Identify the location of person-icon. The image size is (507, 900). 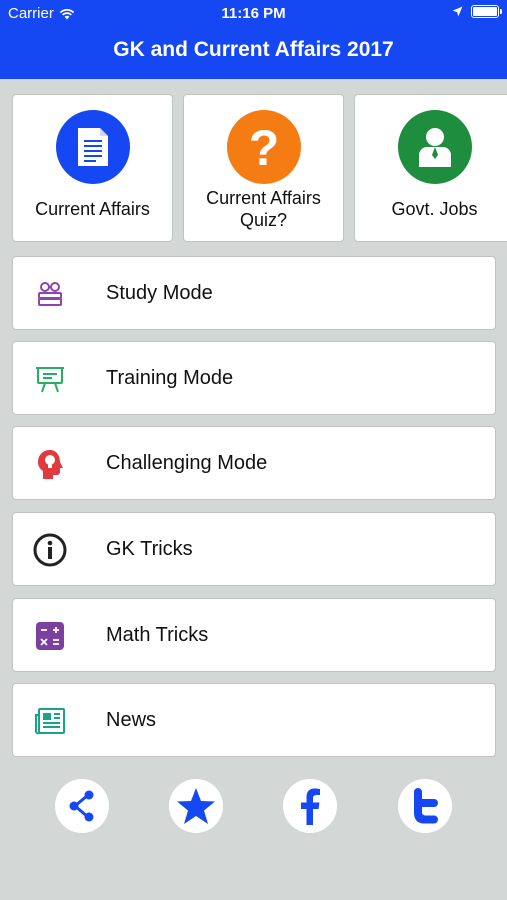
(434, 147).